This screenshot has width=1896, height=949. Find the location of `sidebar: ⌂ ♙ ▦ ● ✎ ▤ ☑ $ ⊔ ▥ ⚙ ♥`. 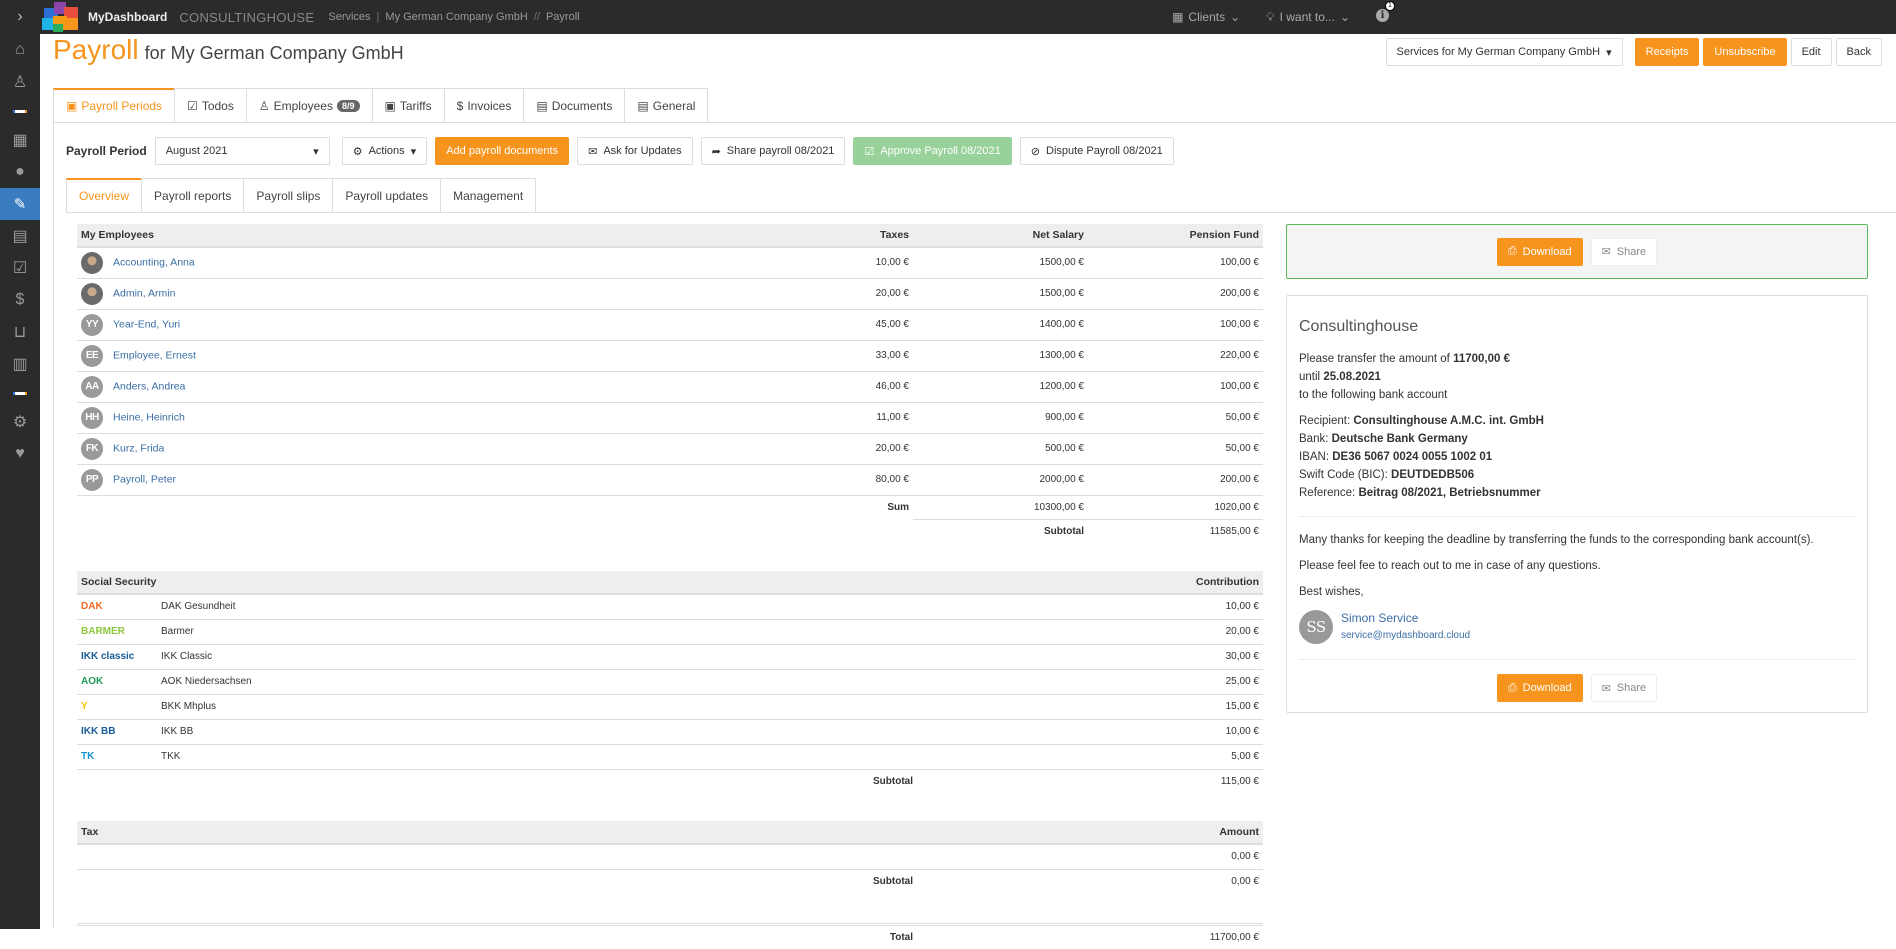

sidebar: ⌂ ♙ ▦ ● ✎ ▤ ☑ $ ⊔ ▥ ⚙ ♥ is located at coordinates (20, 481).